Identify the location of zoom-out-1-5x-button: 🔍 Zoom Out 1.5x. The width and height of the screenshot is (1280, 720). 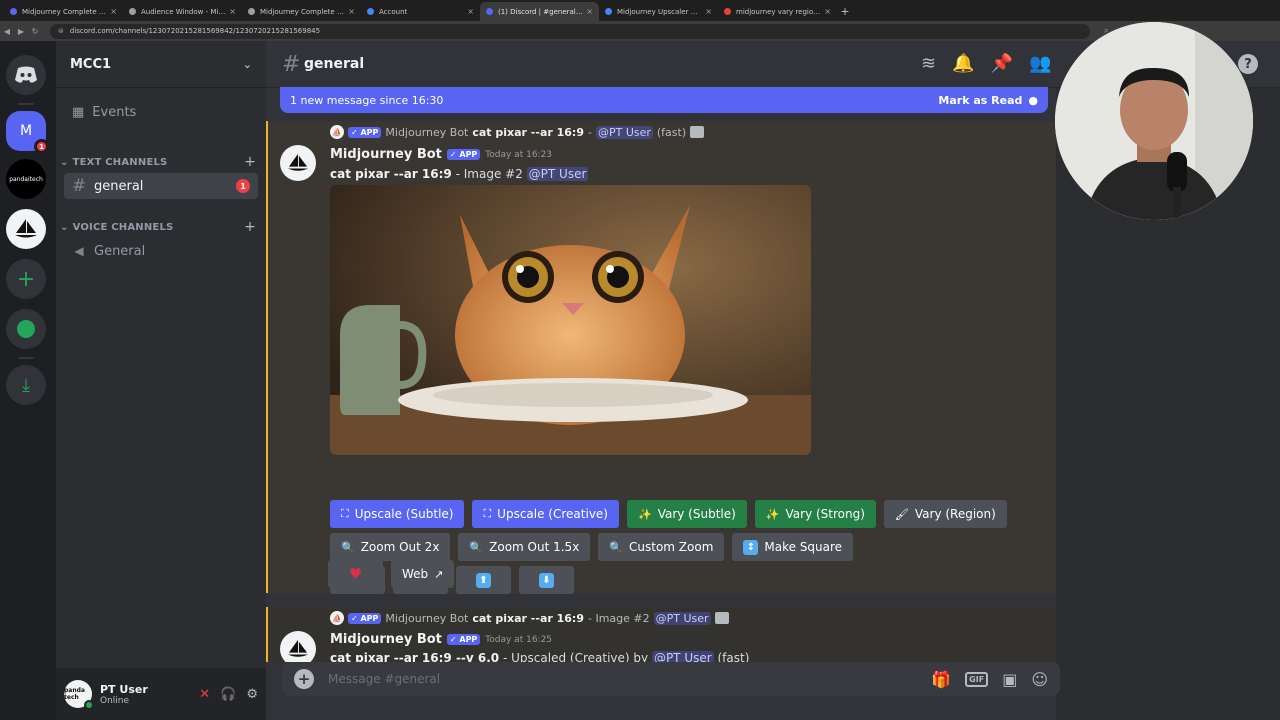
(524, 547).